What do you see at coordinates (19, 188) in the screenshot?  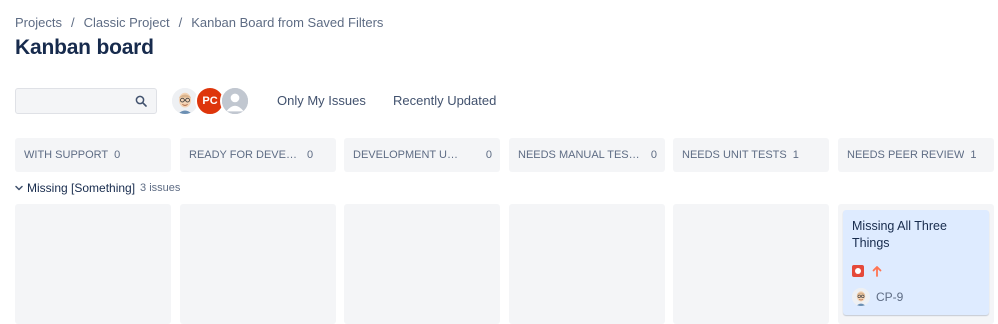 I see `chevron-down-icon` at bounding box center [19, 188].